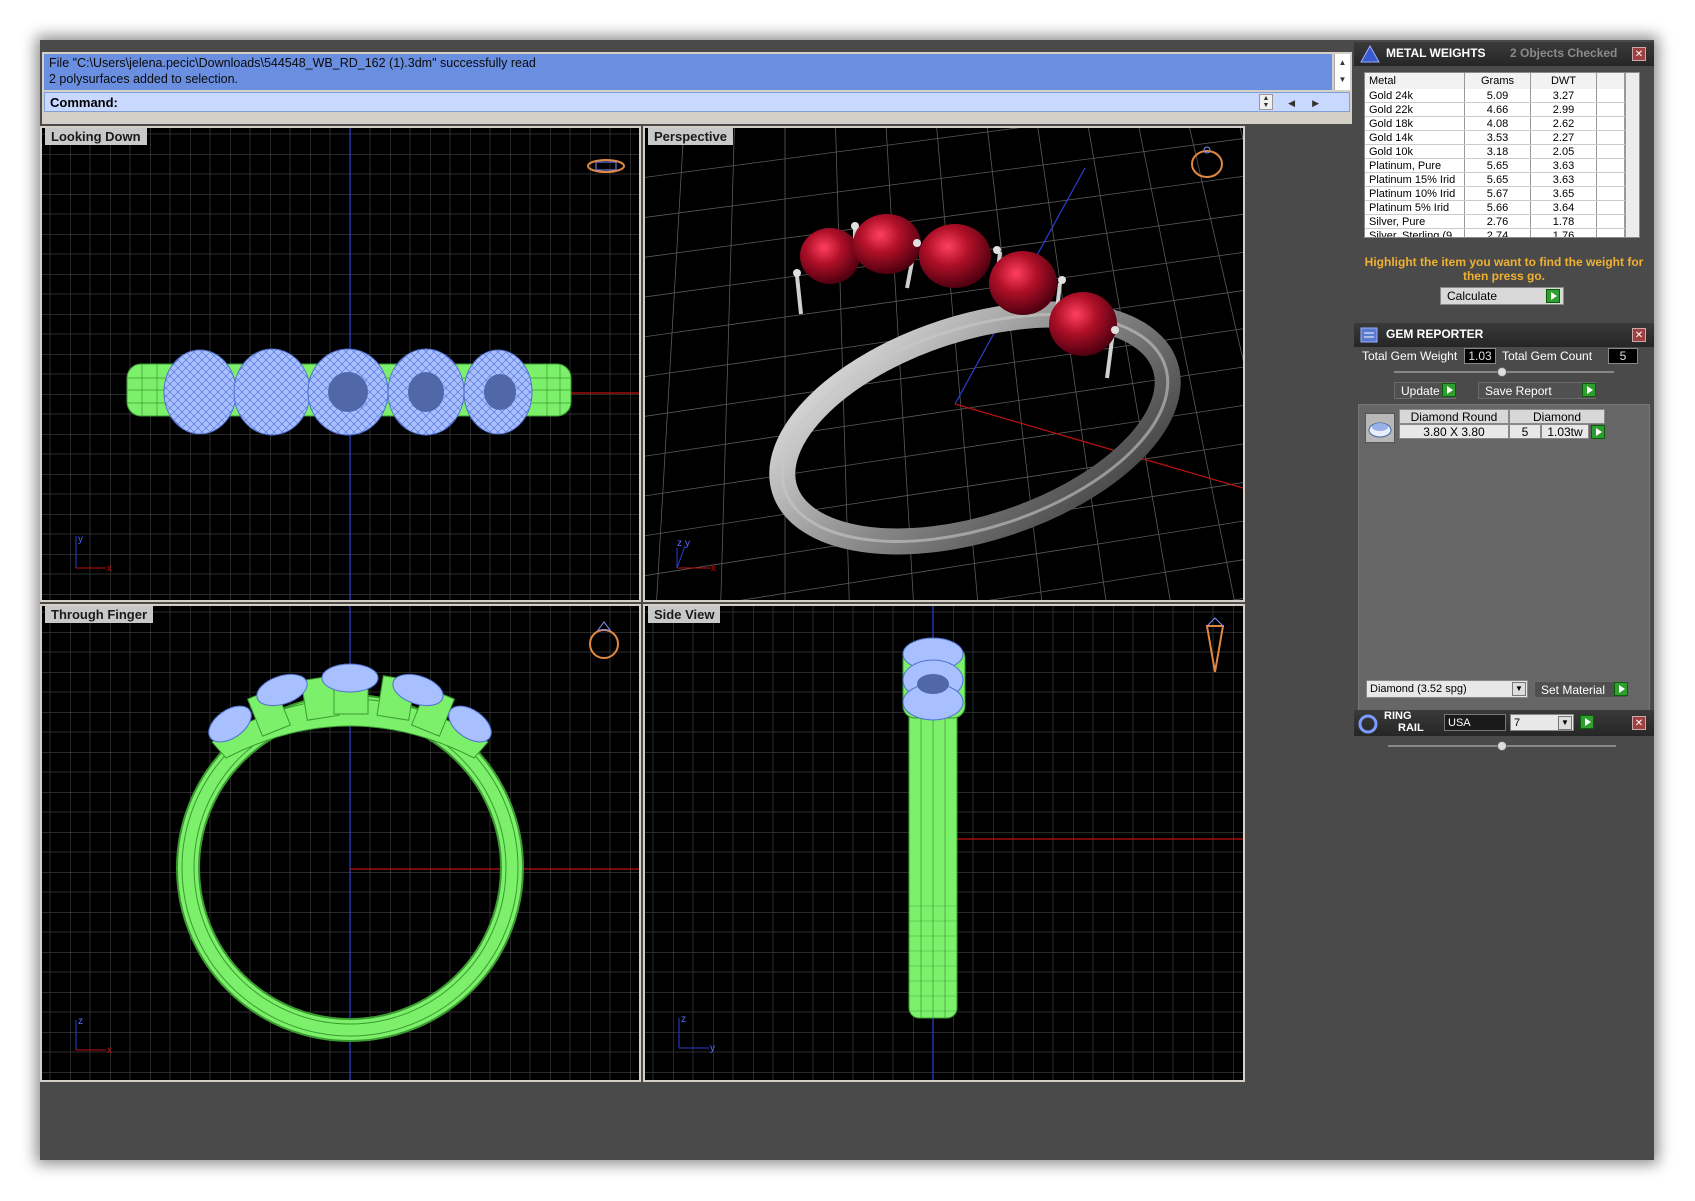 Image resolution: width=1695 pixels, height=1201 pixels. Describe the element at coordinates (1564, 81) in the screenshot. I see `column-header-dwt: DWT` at that location.